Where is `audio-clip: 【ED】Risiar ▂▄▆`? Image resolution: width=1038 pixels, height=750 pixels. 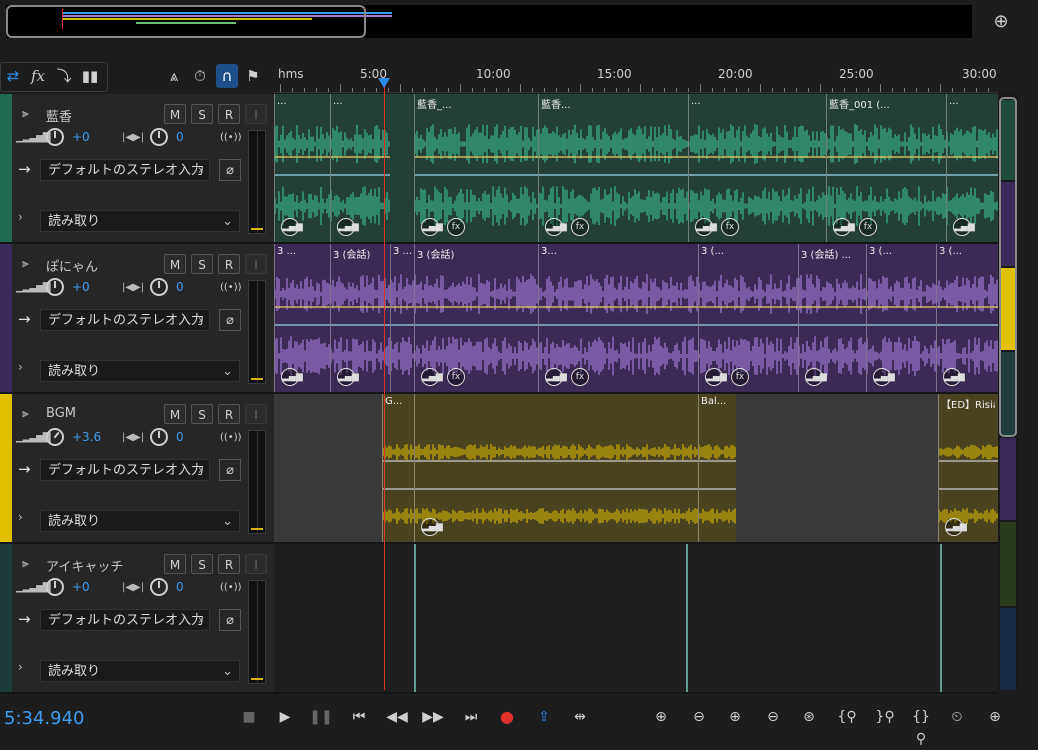 audio-clip: 【ED】Risiar ▂▄▆ is located at coordinates (968, 468).